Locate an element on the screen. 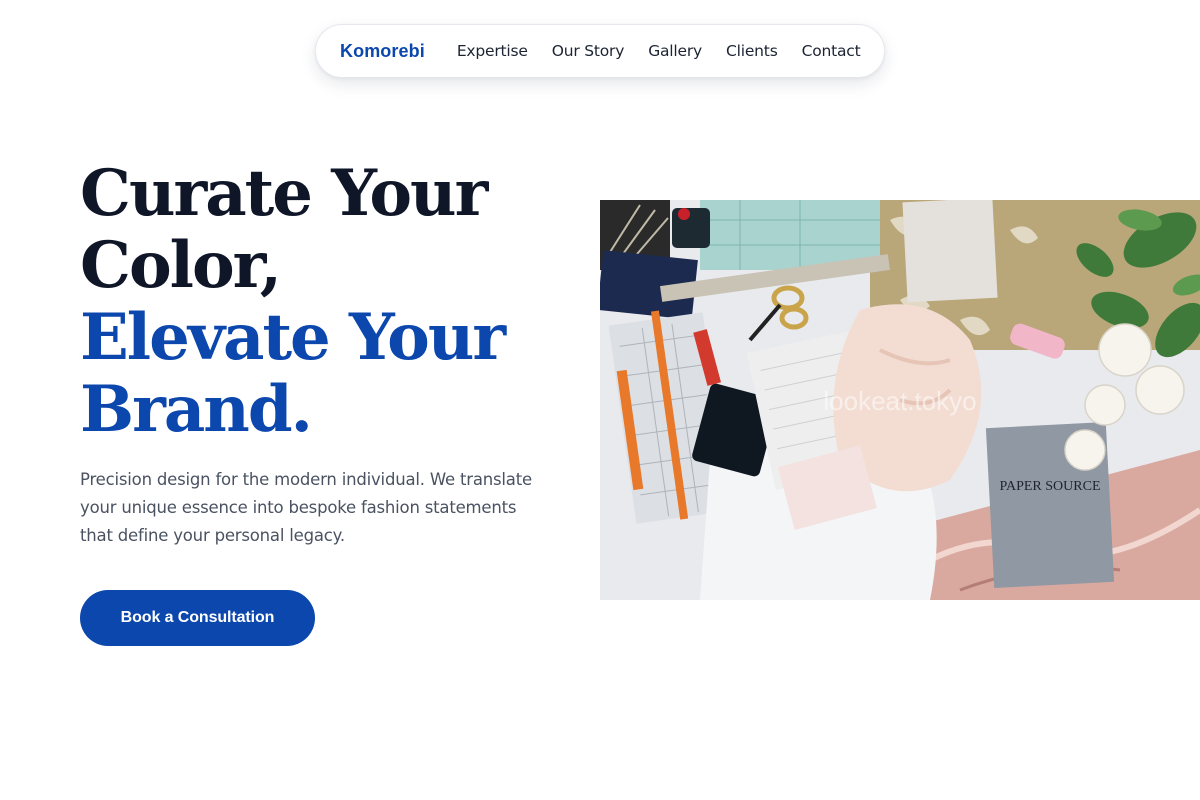 The image size is (1200, 800). hero-heading-line: Color, is located at coordinates (181, 265).